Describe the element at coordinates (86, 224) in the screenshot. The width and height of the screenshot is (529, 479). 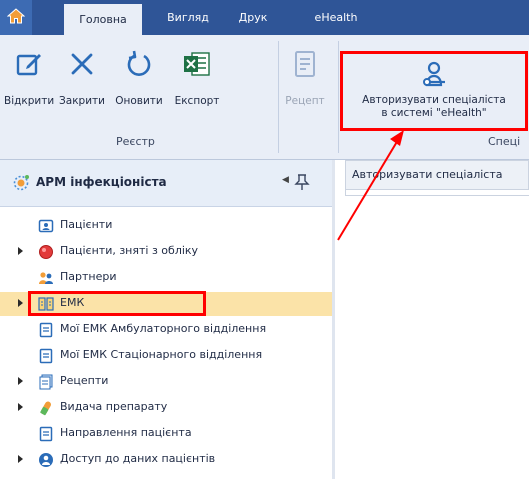
I see `tree-item-label: Пацієнти` at that location.